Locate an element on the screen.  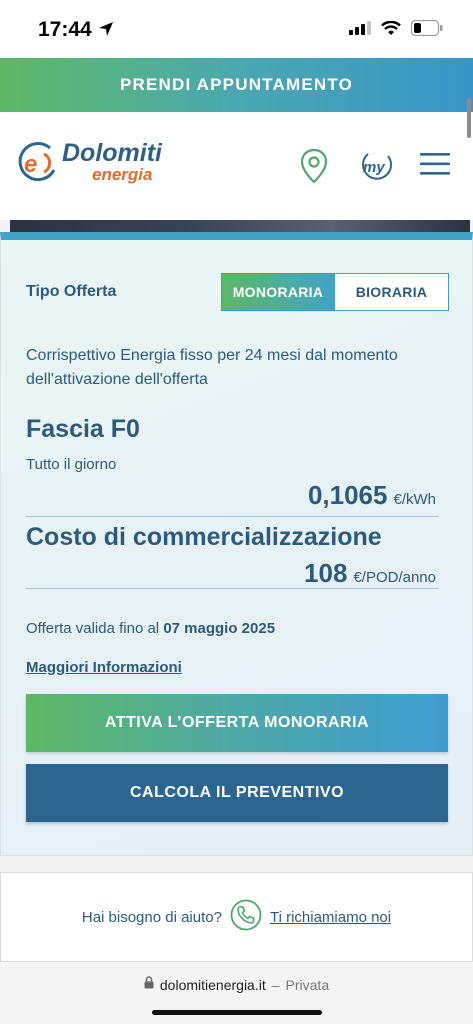
energy-price-unit: €/kWh is located at coordinates (414, 499).